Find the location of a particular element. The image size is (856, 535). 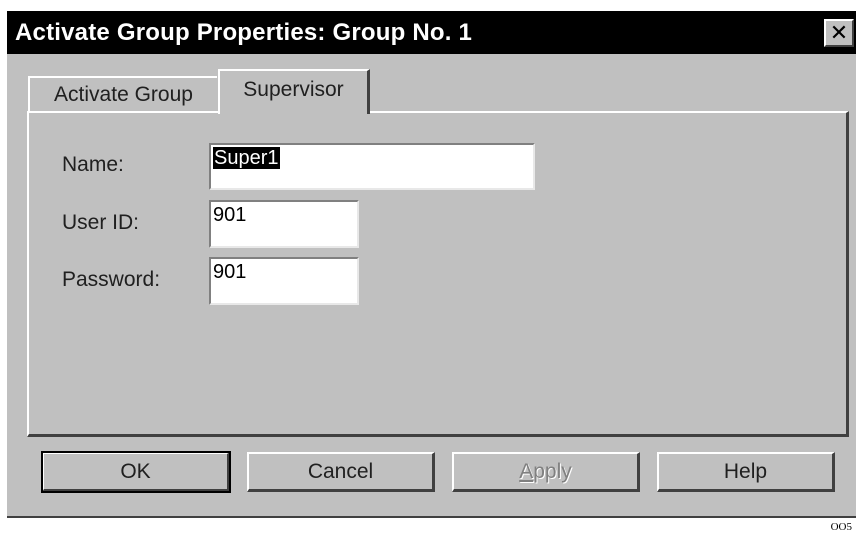

tab-activate-group: Activate Group is located at coordinates (122, 94).